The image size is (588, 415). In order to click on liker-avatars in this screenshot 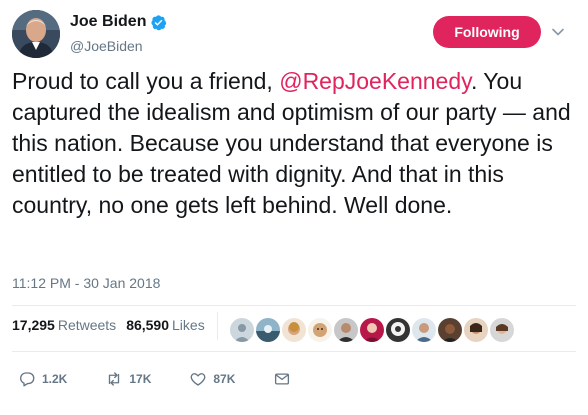, I will do `click(373, 330)`.